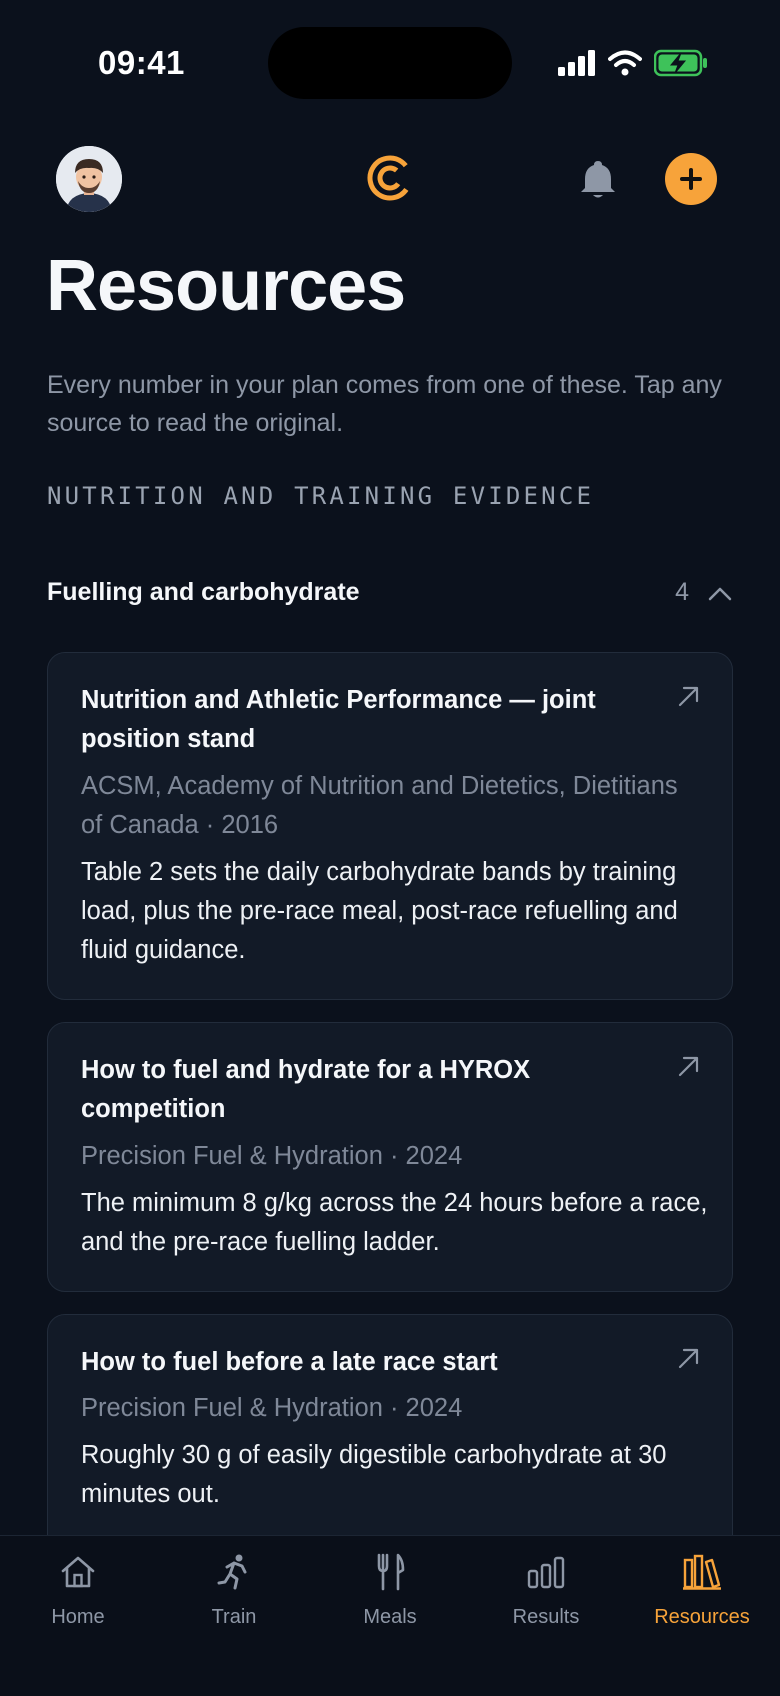 The height and width of the screenshot is (1696, 780). Describe the element at coordinates (234, 1617) in the screenshot. I see `tab-label: Train` at that location.